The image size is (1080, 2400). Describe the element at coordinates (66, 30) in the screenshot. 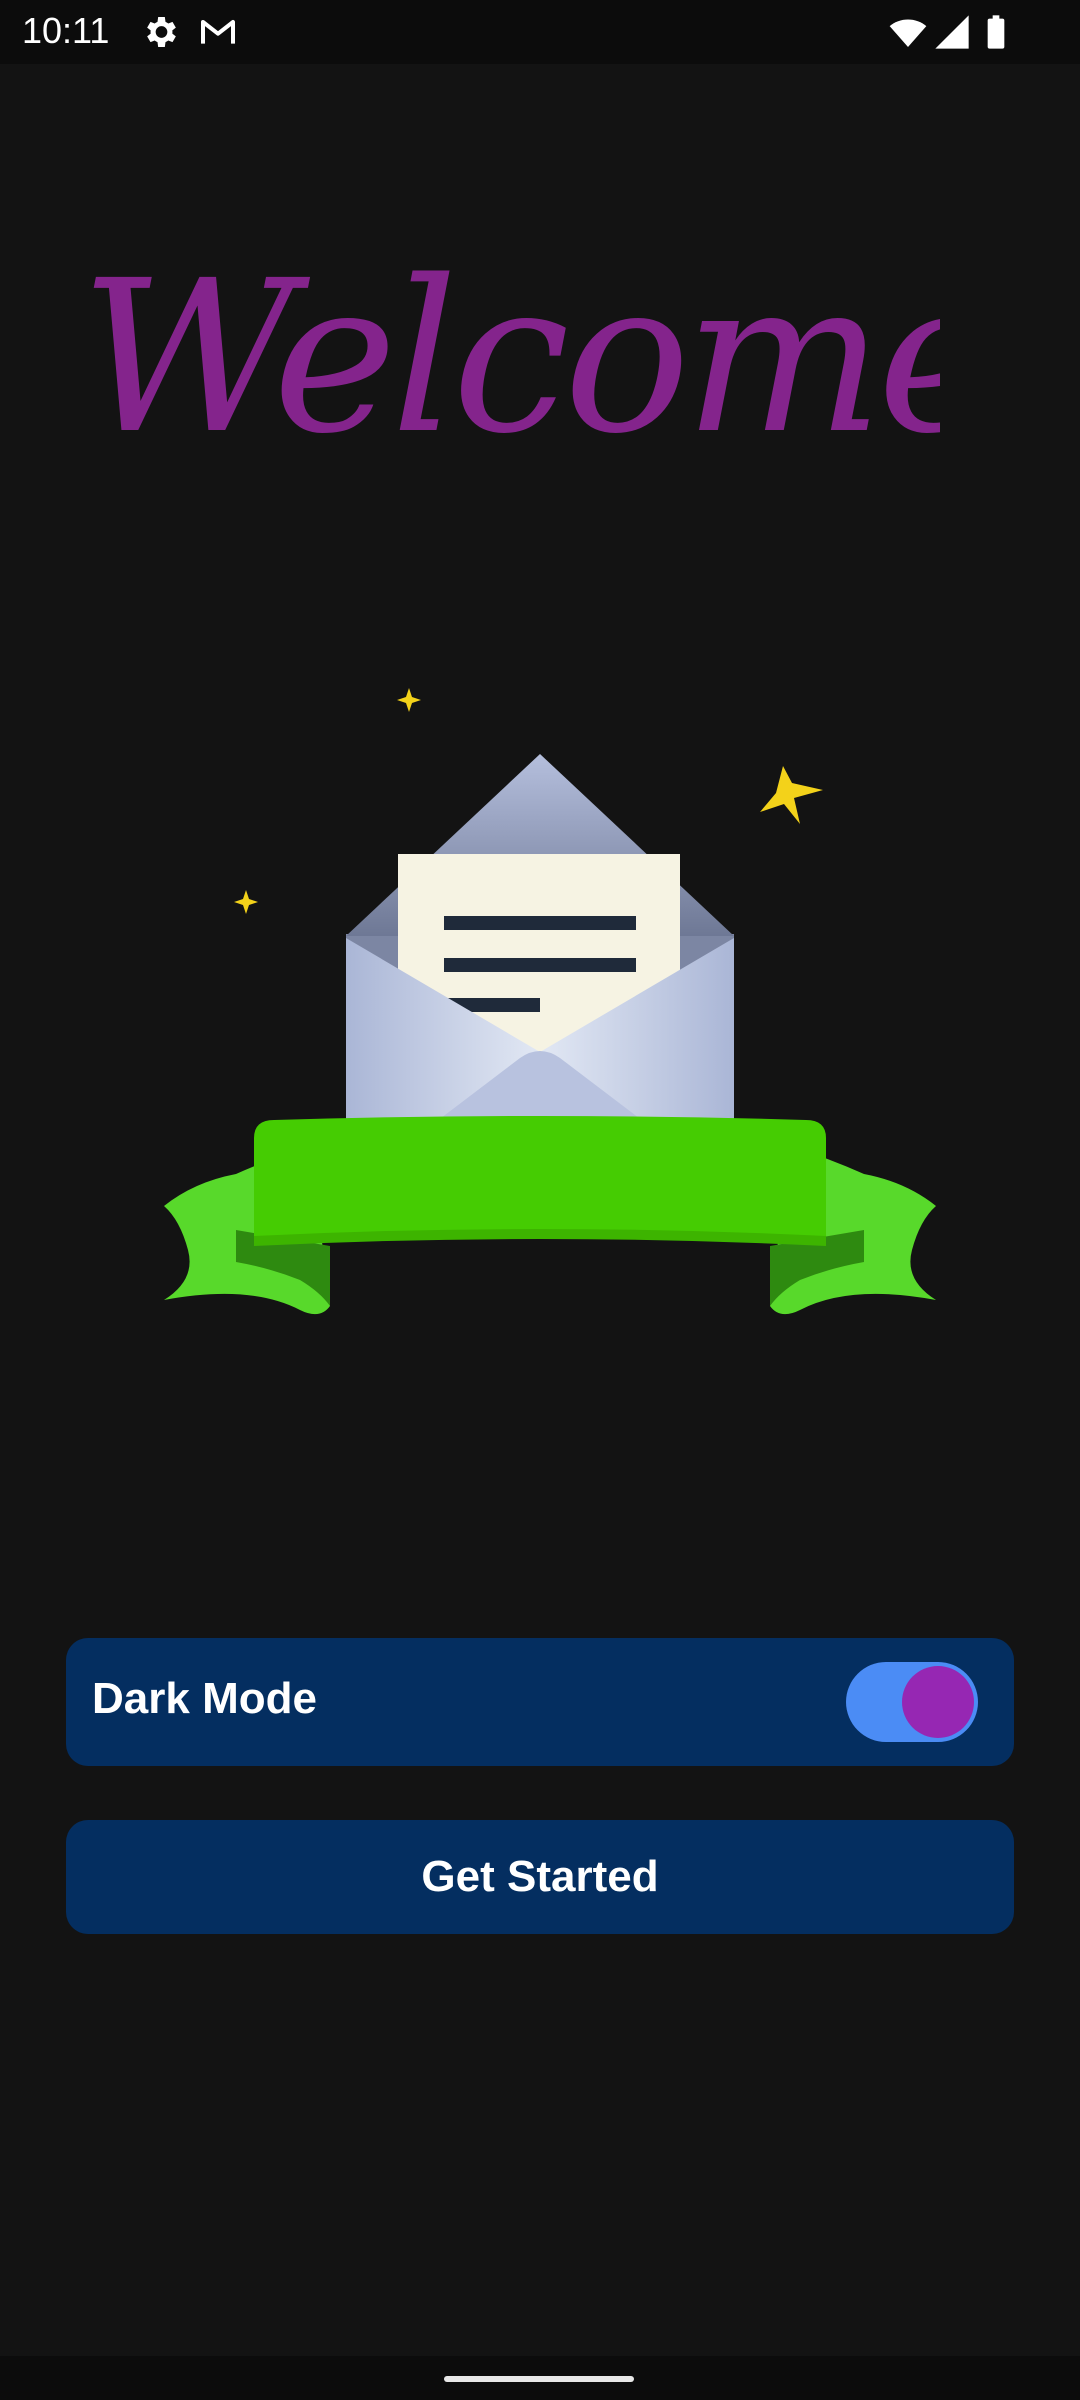

I see `status-time: 10:11` at that location.